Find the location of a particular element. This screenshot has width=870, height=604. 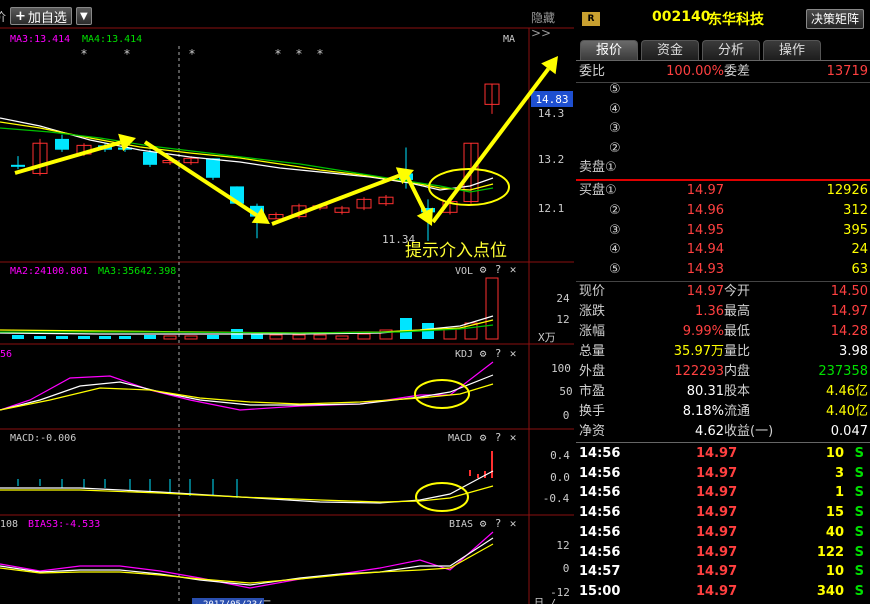

tick-row: 14:56 14.97 10 S is located at coordinates (723, 454).